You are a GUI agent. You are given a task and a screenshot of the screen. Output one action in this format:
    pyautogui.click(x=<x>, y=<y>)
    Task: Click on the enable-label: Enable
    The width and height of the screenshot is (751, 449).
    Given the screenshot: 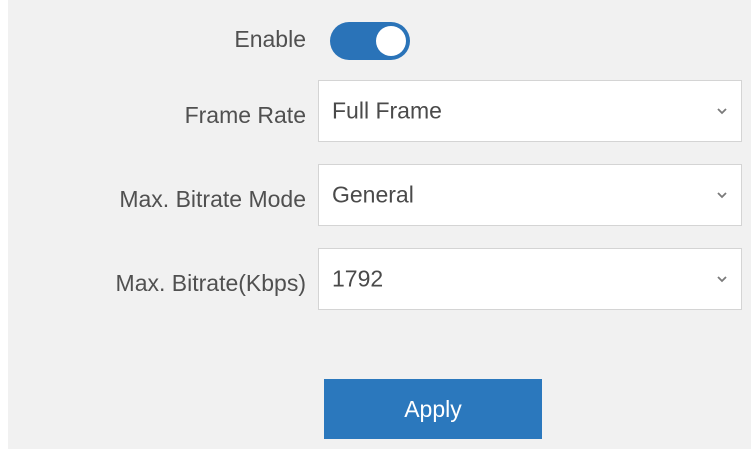 What is the action you would take?
    pyautogui.click(x=270, y=39)
    